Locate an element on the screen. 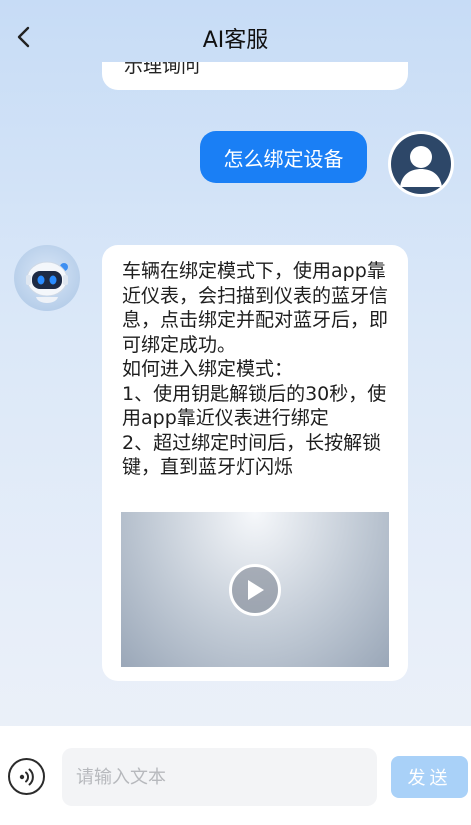 Image resolution: width=471 pixels, height=825 pixels. previous-message-text: 示理询问 is located at coordinates (162, 69).